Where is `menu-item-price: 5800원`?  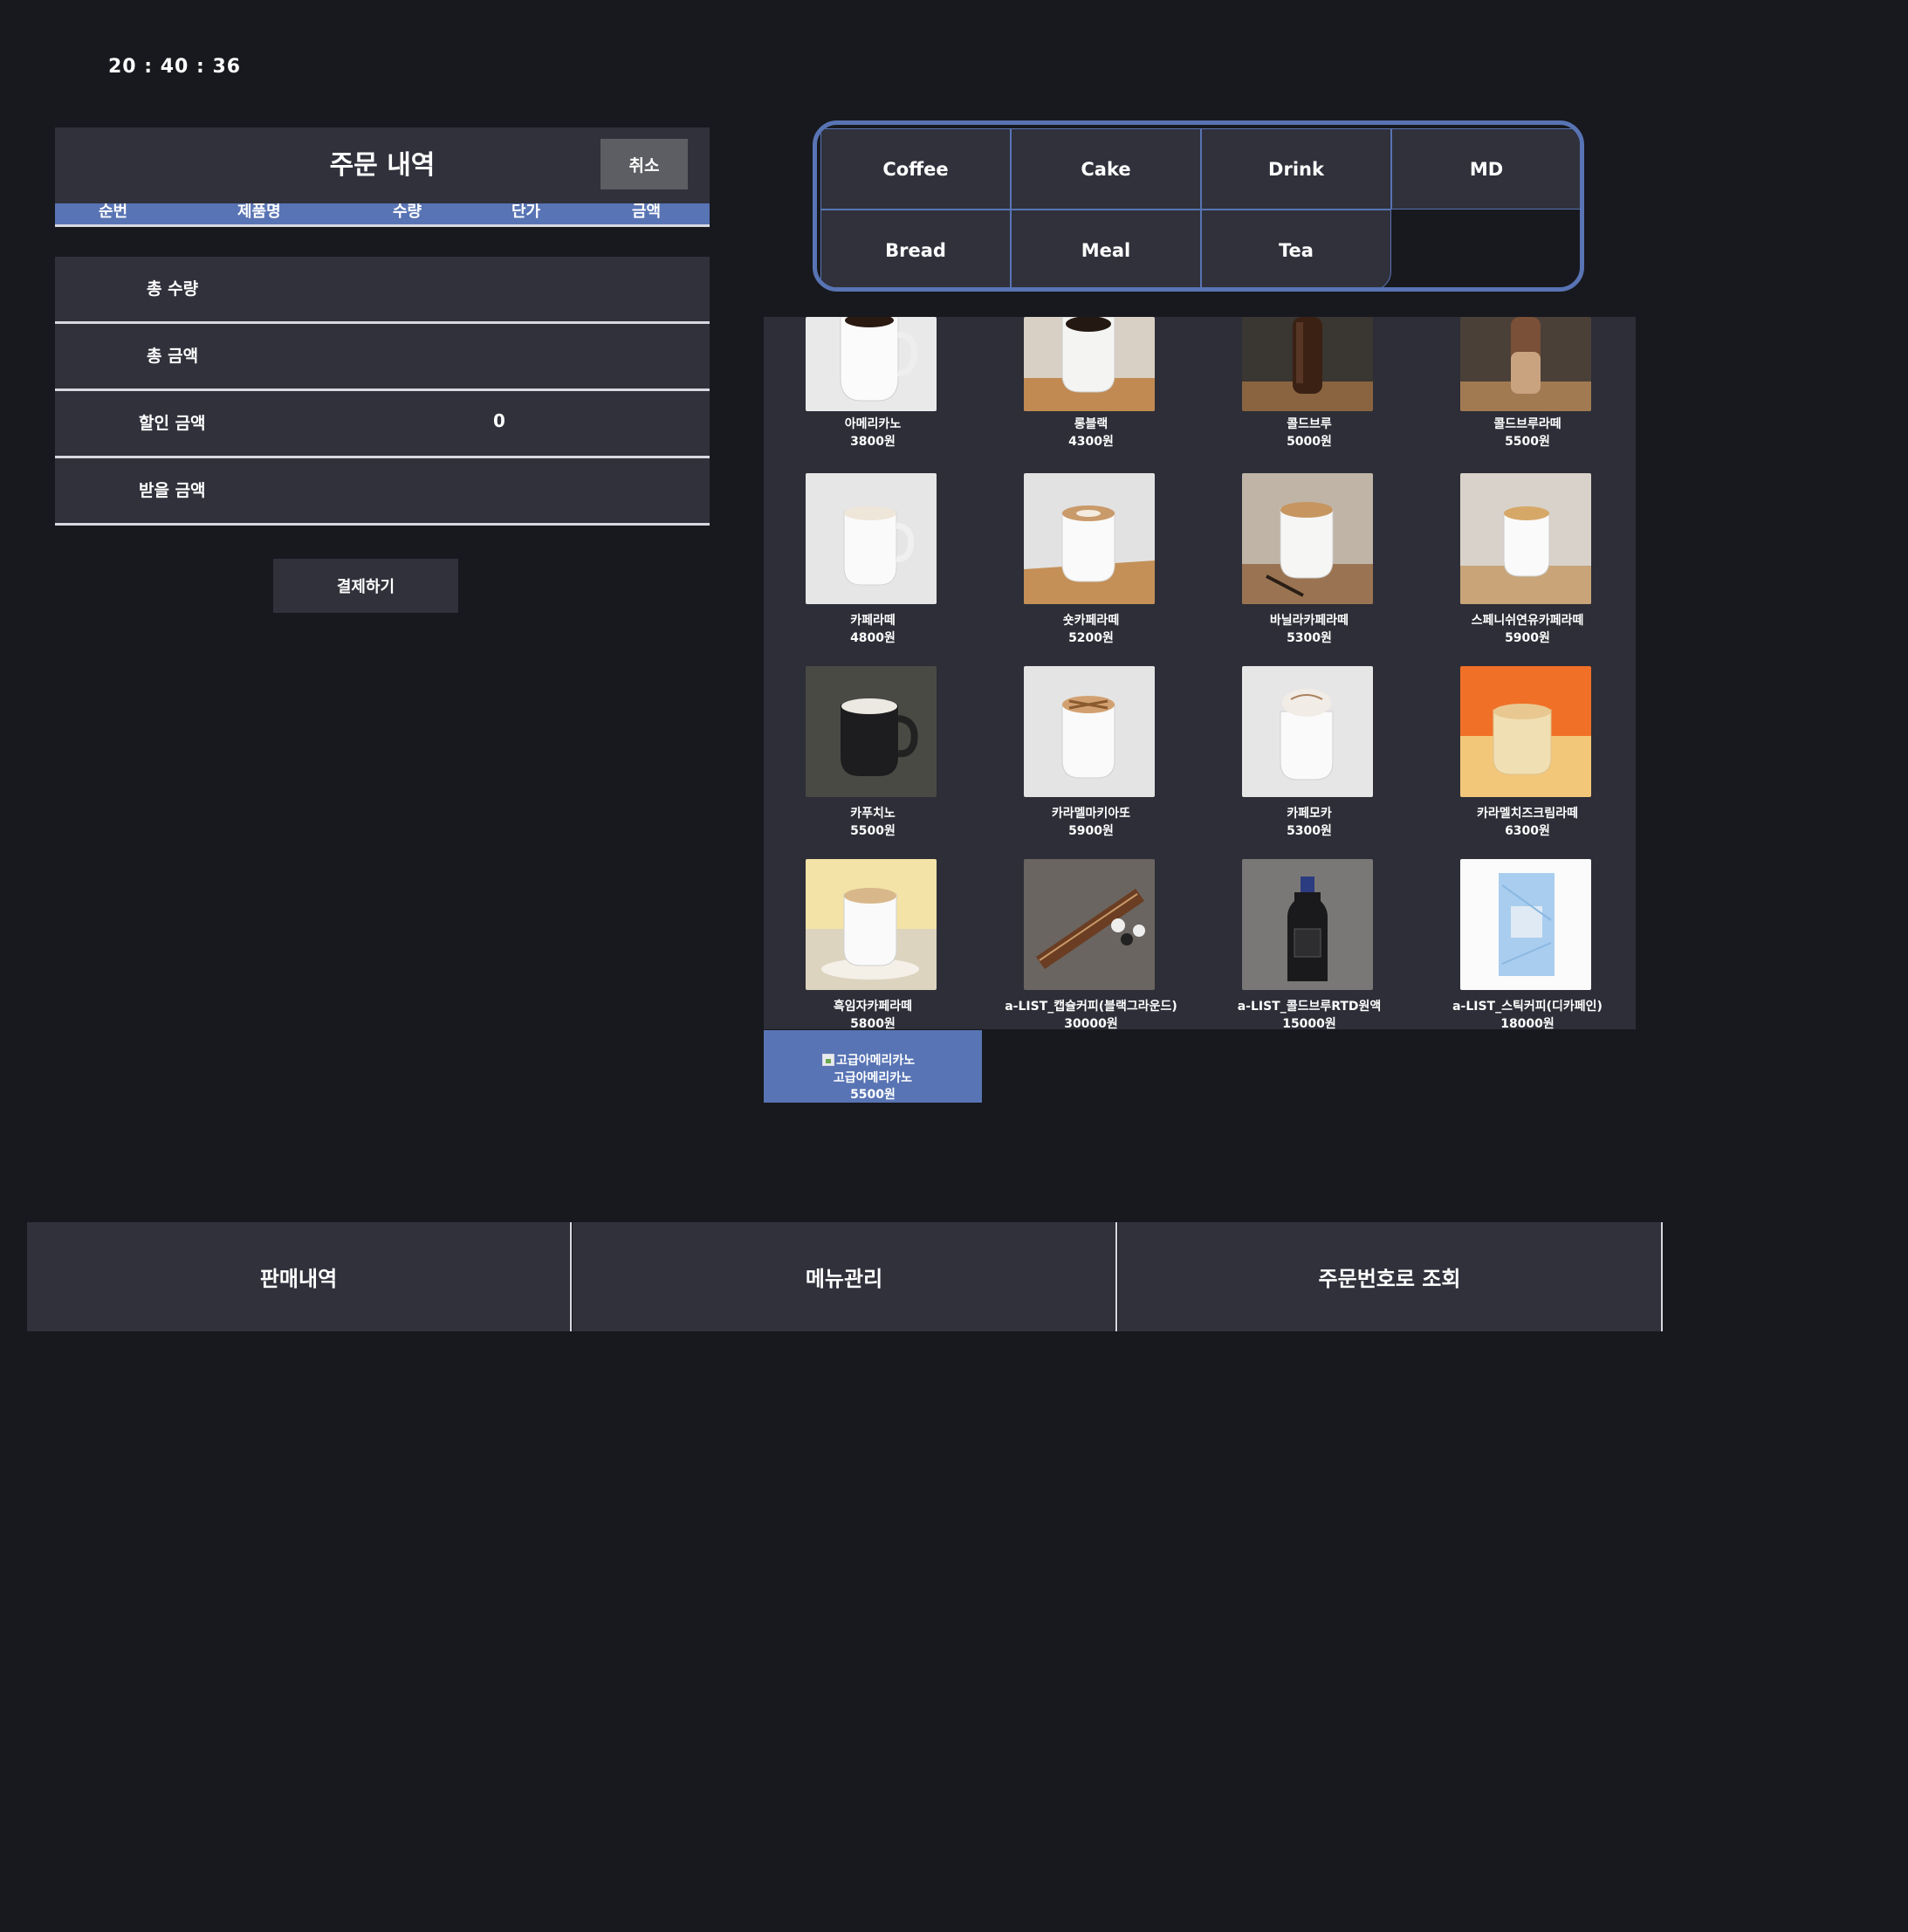
menu-item-price: 5800원 is located at coordinates (873, 1023).